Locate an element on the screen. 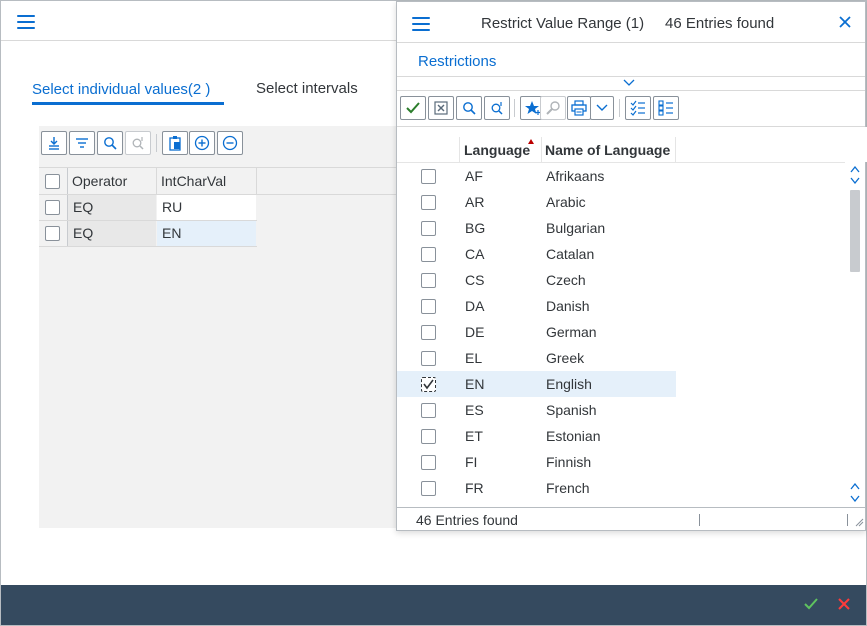  language-code-cell: FI is located at coordinates (471, 462).